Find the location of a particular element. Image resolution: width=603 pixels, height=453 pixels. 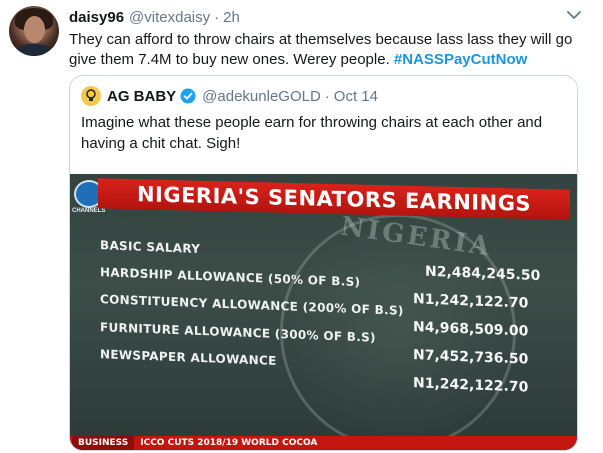

verified-badge-icon is located at coordinates (188, 96).